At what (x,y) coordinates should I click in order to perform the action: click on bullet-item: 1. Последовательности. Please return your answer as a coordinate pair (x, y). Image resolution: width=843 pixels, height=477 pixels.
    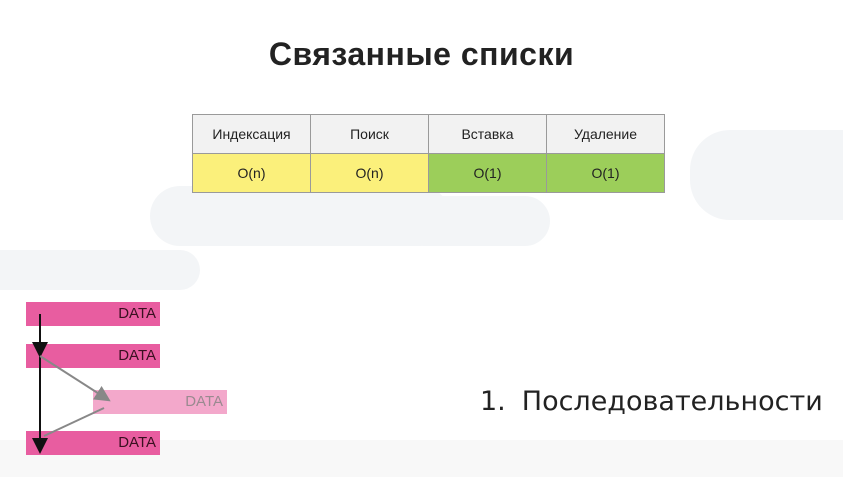
    Looking at the image, I should click on (651, 401).